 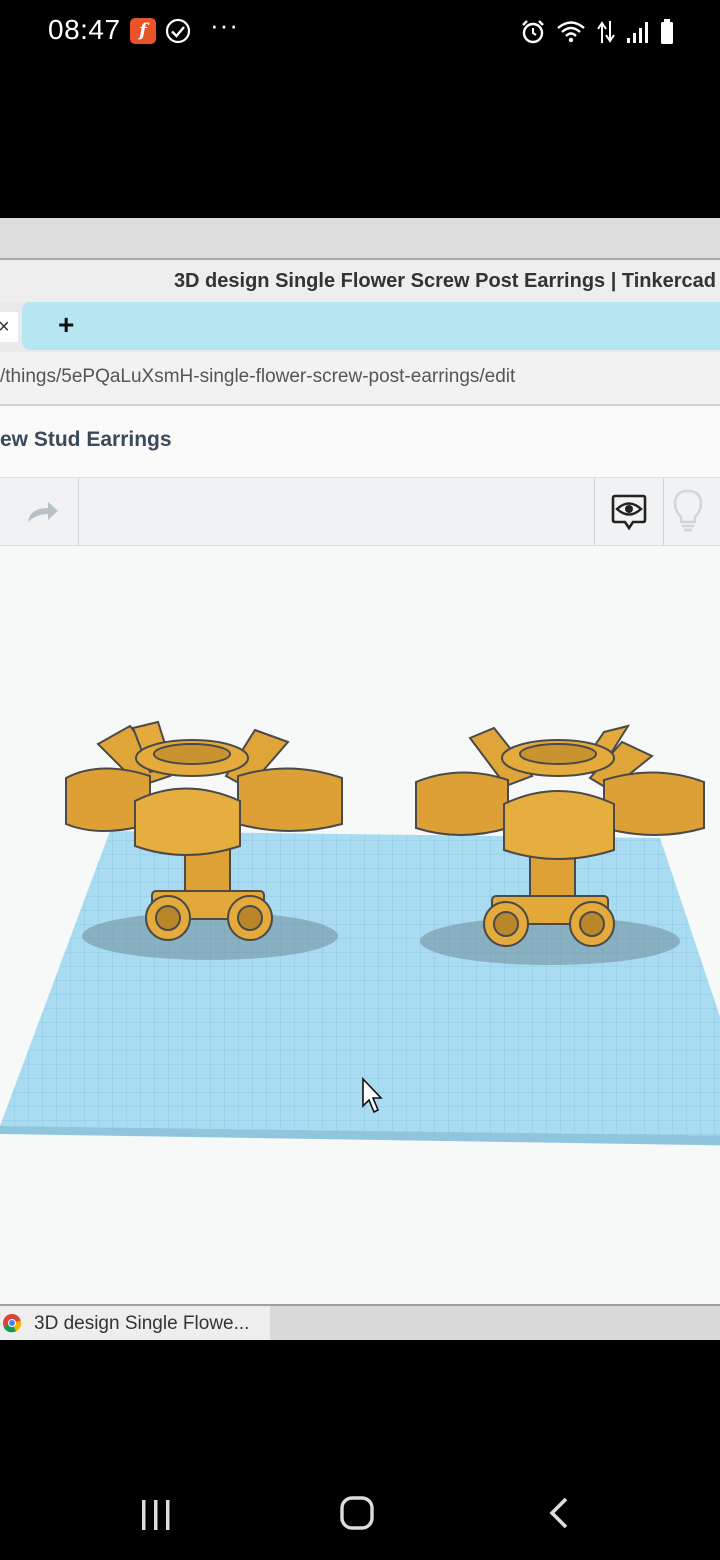 I want to click on recent-apps-icon, so click(x=156, y=1515).